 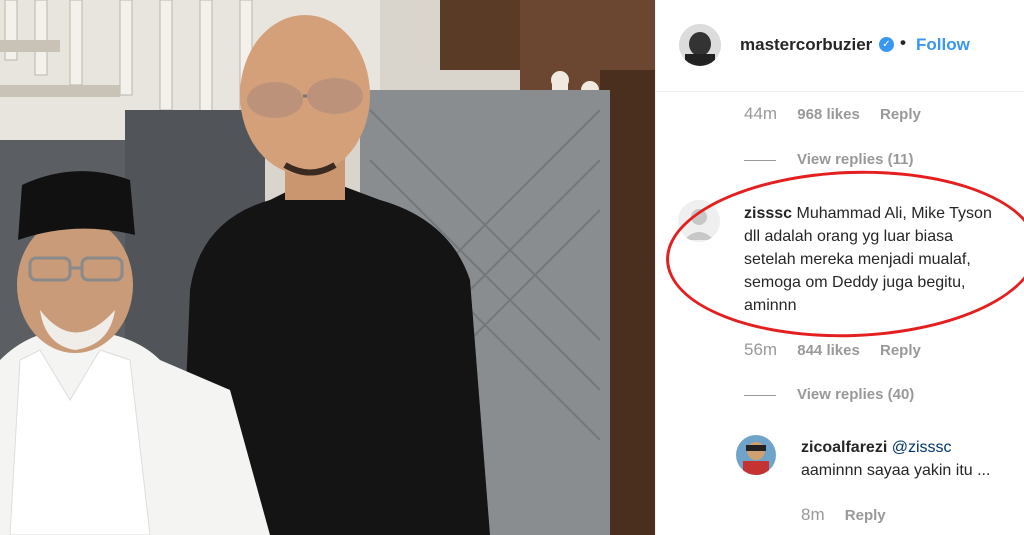 What do you see at coordinates (761, 113) in the screenshot?
I see `comment-time: 44m` at bounding box center [761, 113].